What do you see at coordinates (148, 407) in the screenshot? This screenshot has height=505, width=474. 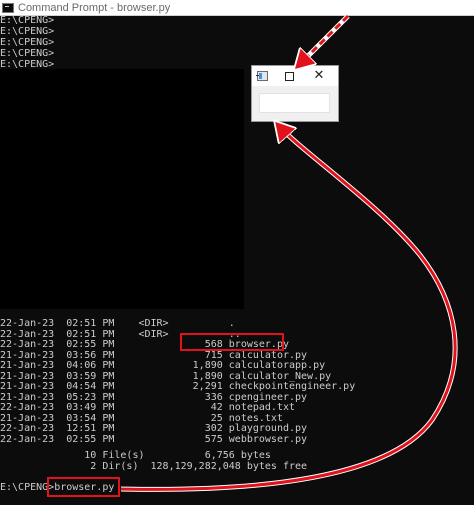 I see `listing-row: 22-Jan-23 03:49 PM 42 notepad.txt` at bounding box center [148, 407].